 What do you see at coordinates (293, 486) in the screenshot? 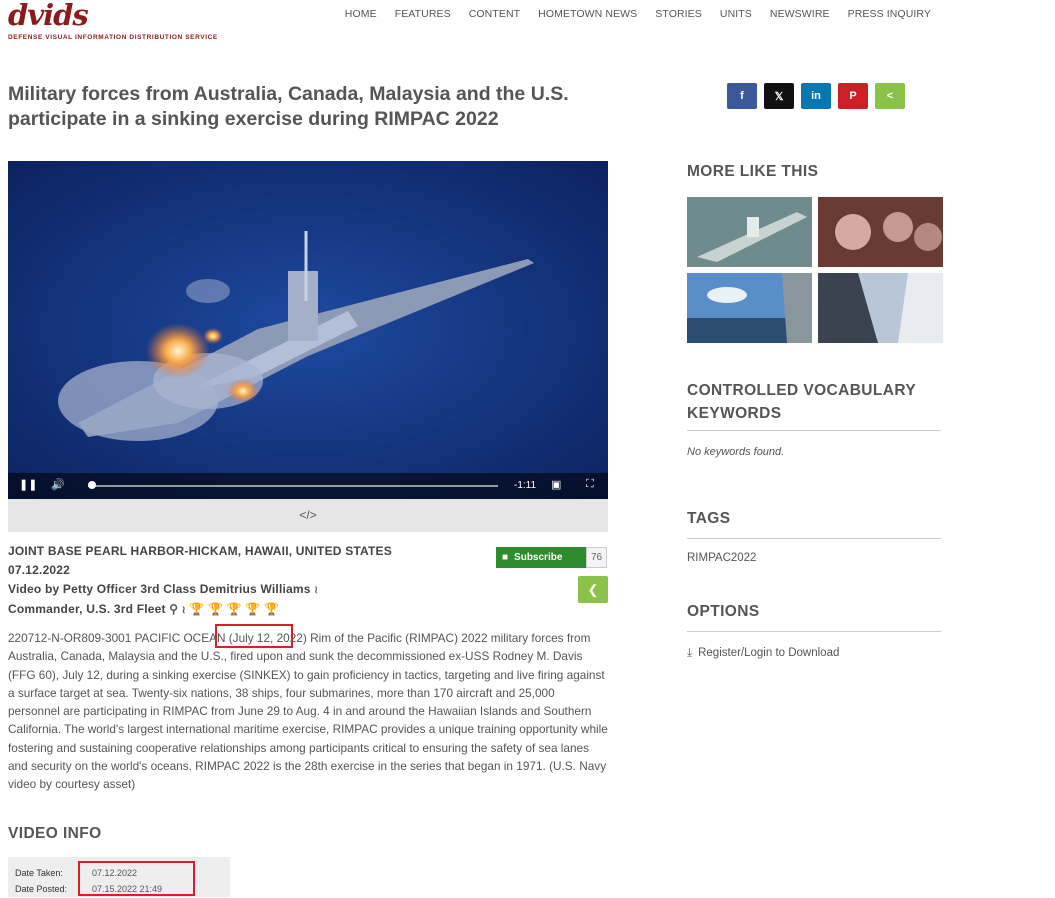
I see `progress-track` at bounding box center [293, 486].